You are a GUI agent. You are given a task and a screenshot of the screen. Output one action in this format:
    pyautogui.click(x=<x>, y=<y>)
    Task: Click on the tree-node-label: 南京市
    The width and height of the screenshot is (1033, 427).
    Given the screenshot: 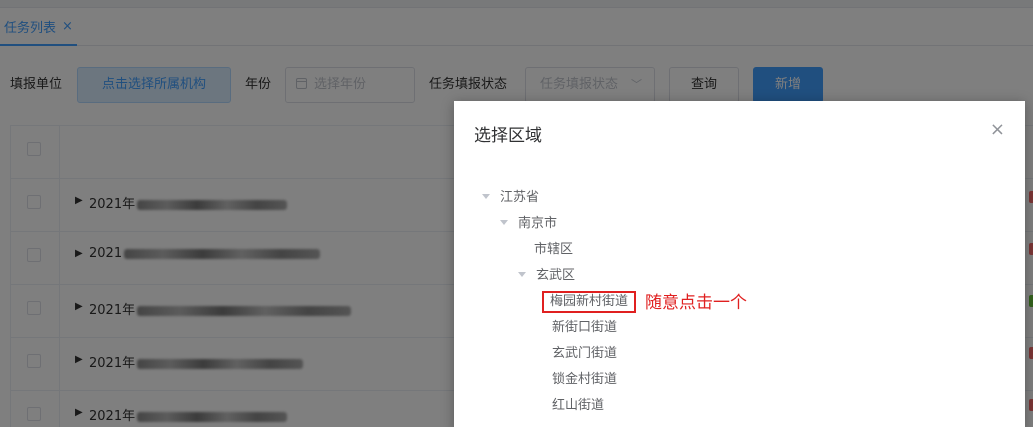 What is the action you would take?
    pyautogui.click(x=538, y=223)
    